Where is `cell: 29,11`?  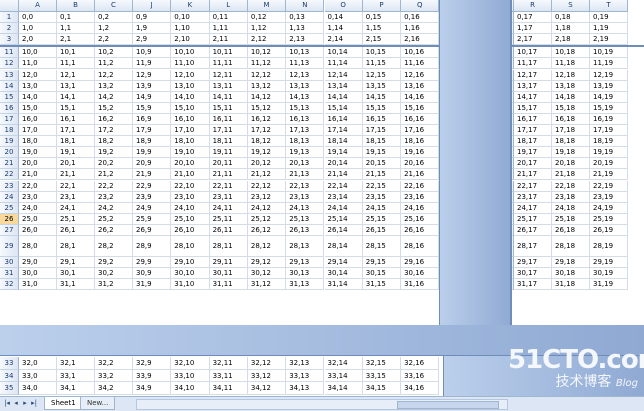
cell: 29,11 is located at coordinates (228, 263).